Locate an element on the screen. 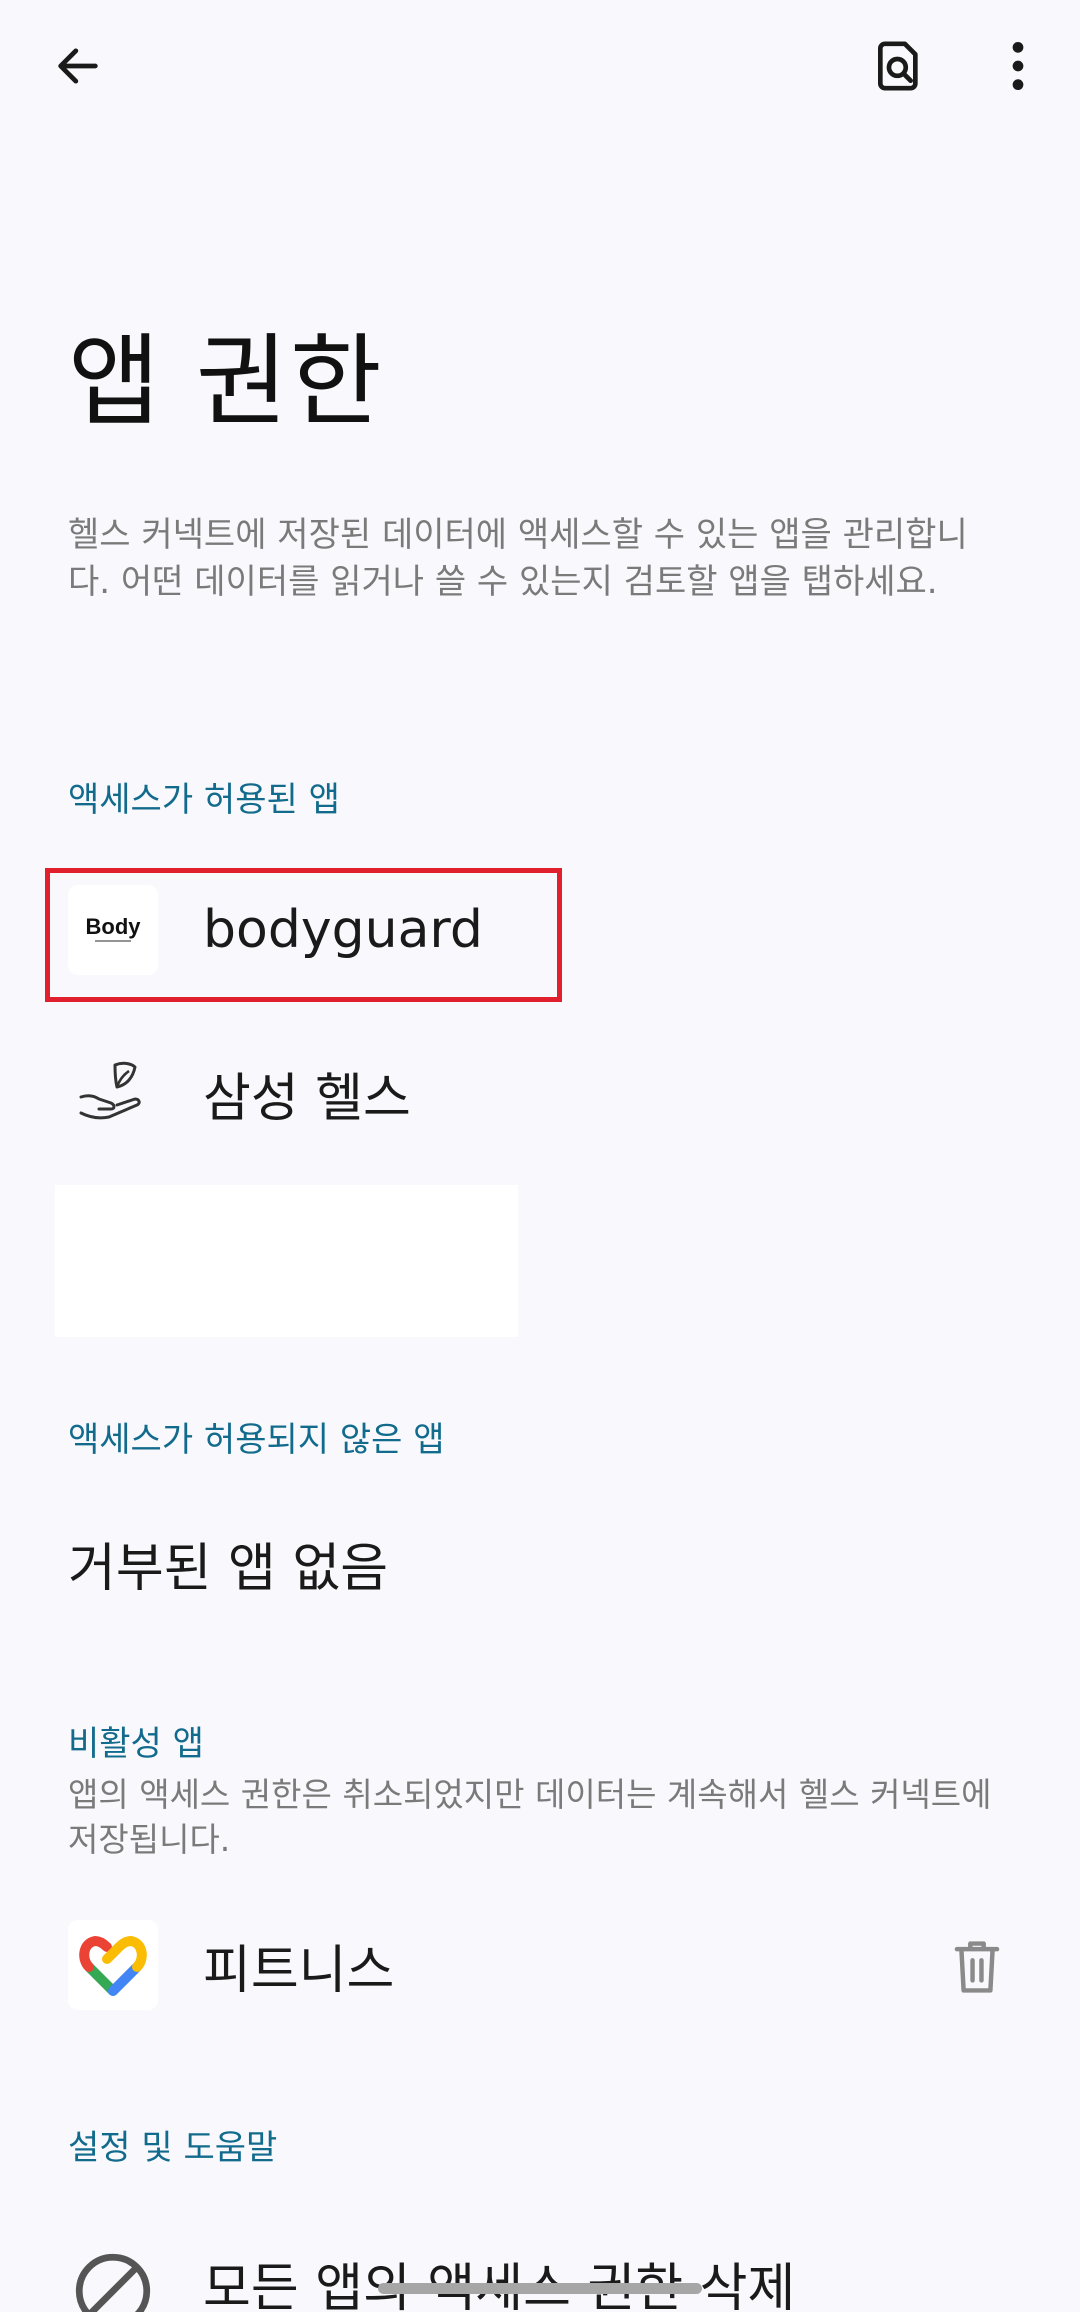 Image resolution: width=1080 pixels, height=2312 pixels. top-app-bar is located at coordinates (540, 65).